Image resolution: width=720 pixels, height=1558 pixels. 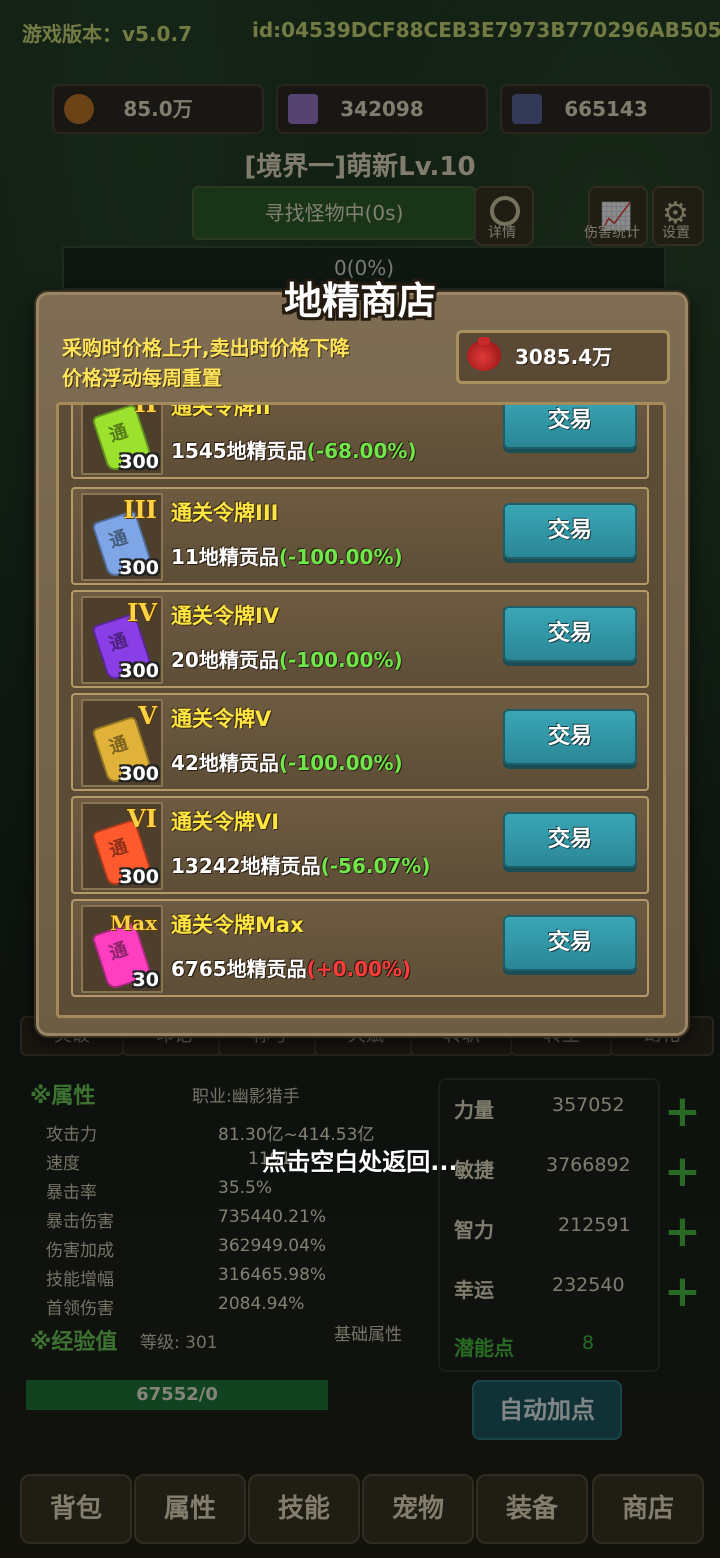 What do you see at coordinates (239, 969) in the screenshot?
I see `price-amount: 6765地精贡品` at bounding box center [239, 969].